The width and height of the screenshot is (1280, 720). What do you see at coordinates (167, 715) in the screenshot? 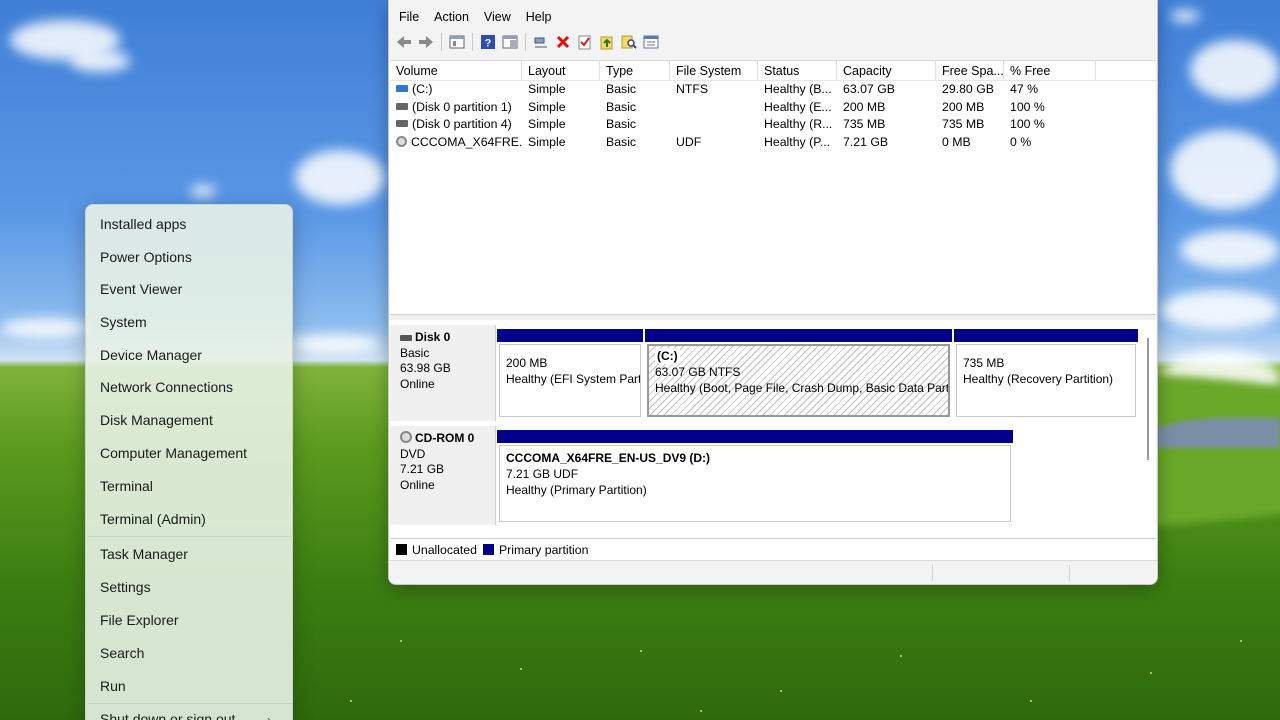
I see `menu-item-shut-down-or-sign-out: Shut down or sign out` at bounding box center [167, 715].